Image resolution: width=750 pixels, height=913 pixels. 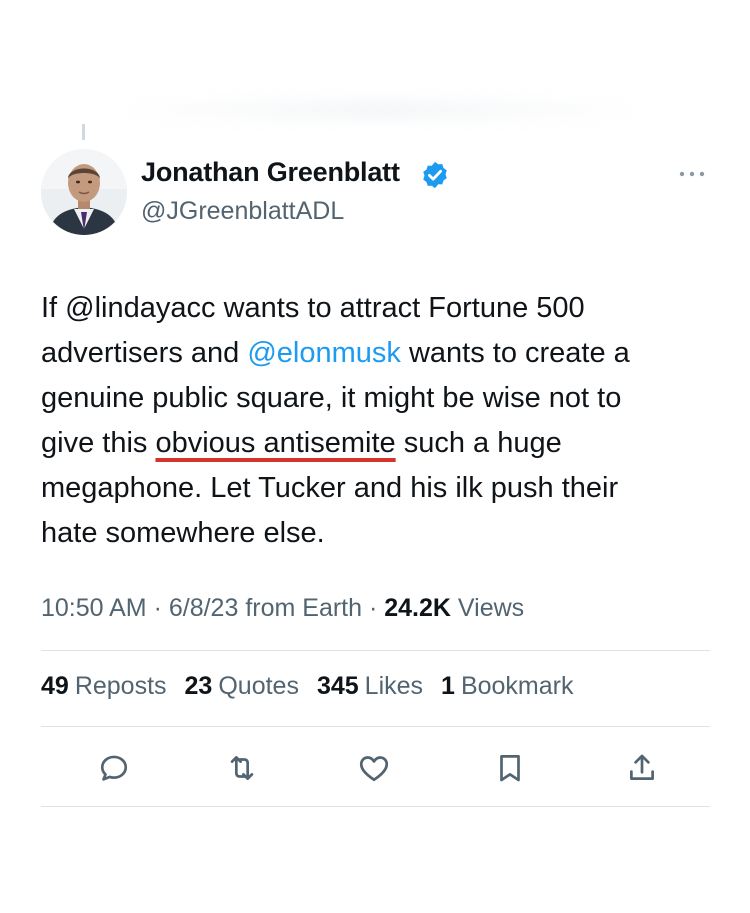 I want to click on reposts-stat: 49 Reposts, so click(x=104, y=686).